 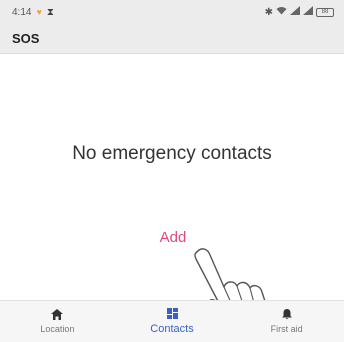 I want to click on nav-item-first-aid: First aid, so click(x=286, y=321).